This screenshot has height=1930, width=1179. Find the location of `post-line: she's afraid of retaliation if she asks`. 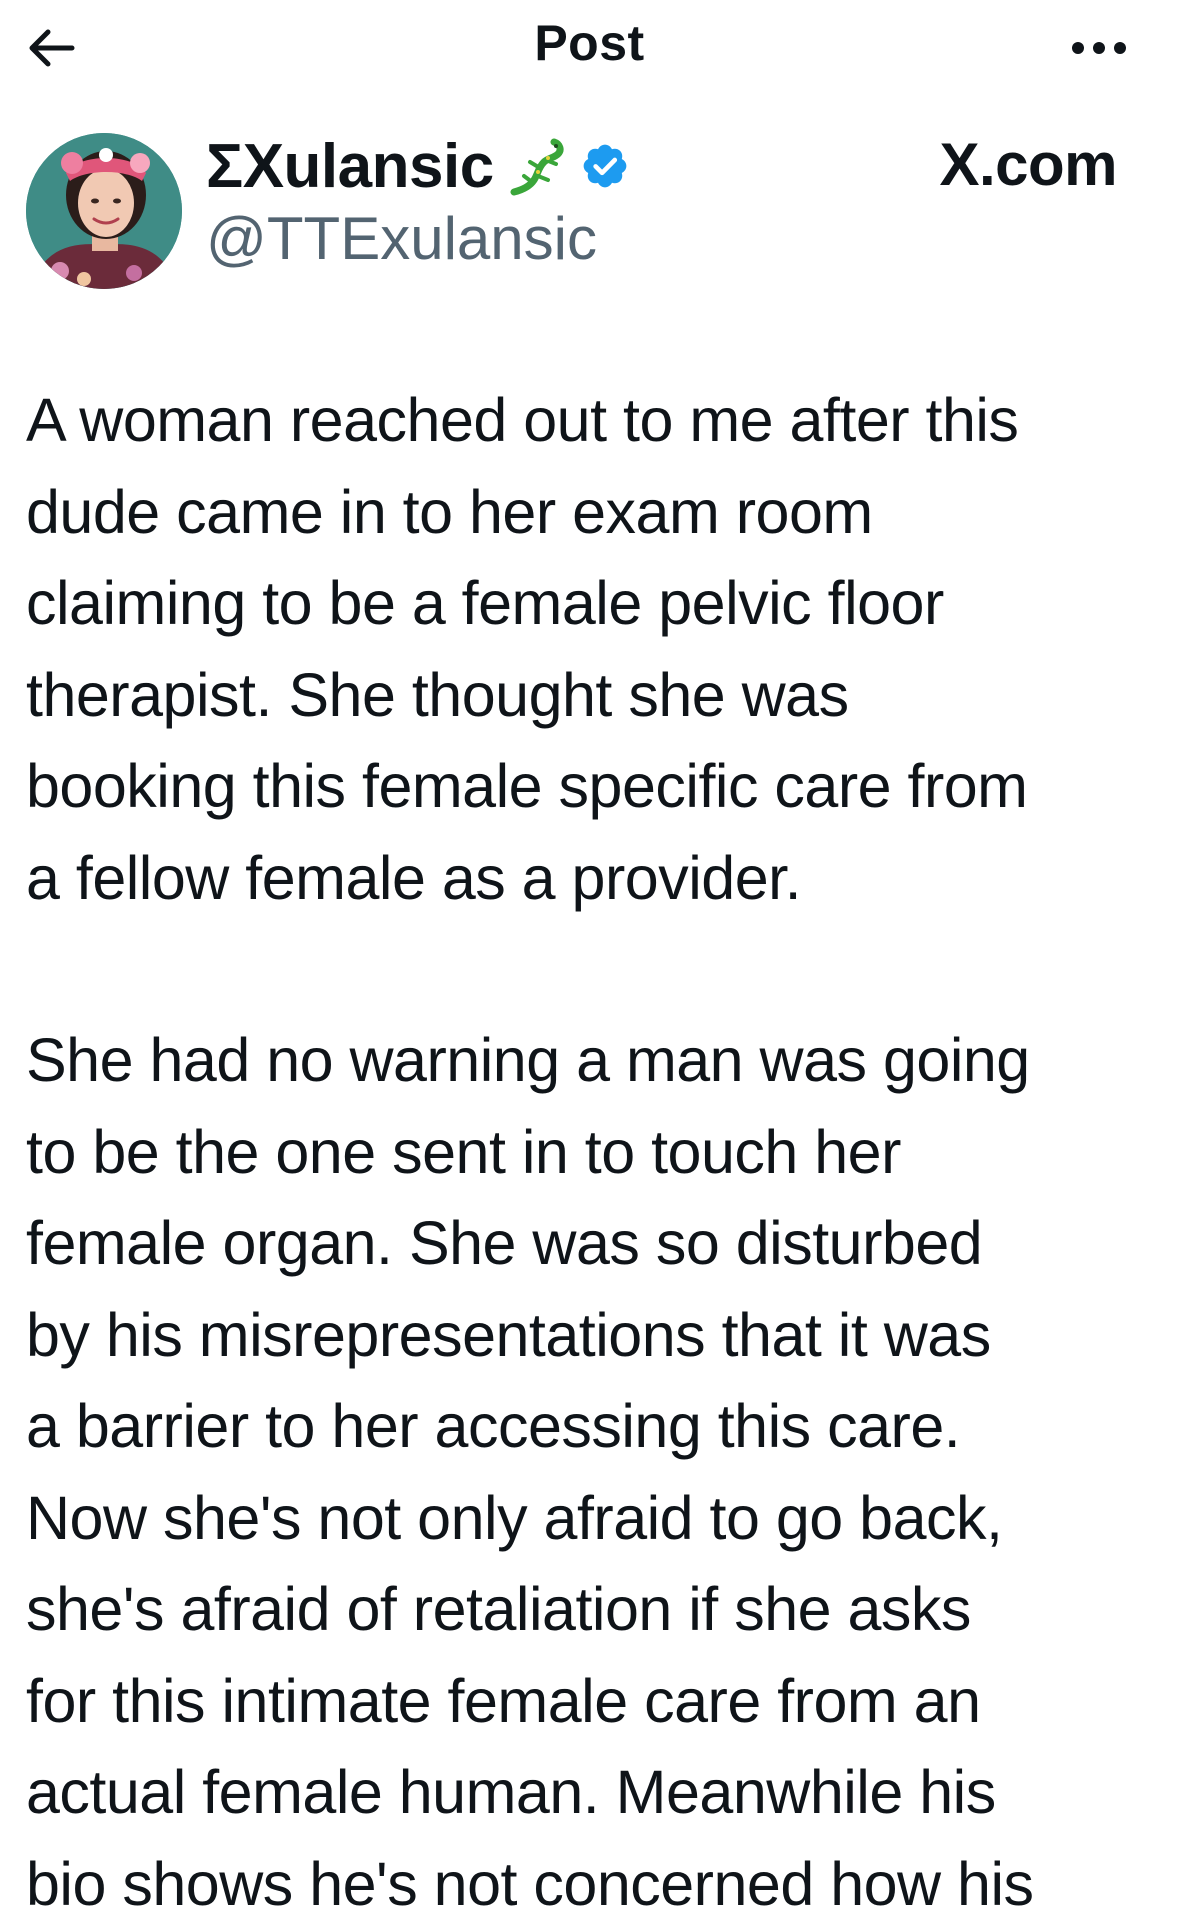

post-line: she's afraid of retaliation if she asks is located at coordinates (596, 1610).